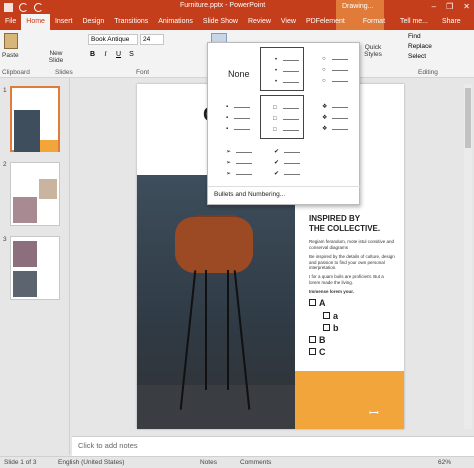 Image resolution: width=474 pixels, height=468 pixels. Describe the element at coordinates (10, 55) in the screenshot. I see `paste-button: Paste` at that location.